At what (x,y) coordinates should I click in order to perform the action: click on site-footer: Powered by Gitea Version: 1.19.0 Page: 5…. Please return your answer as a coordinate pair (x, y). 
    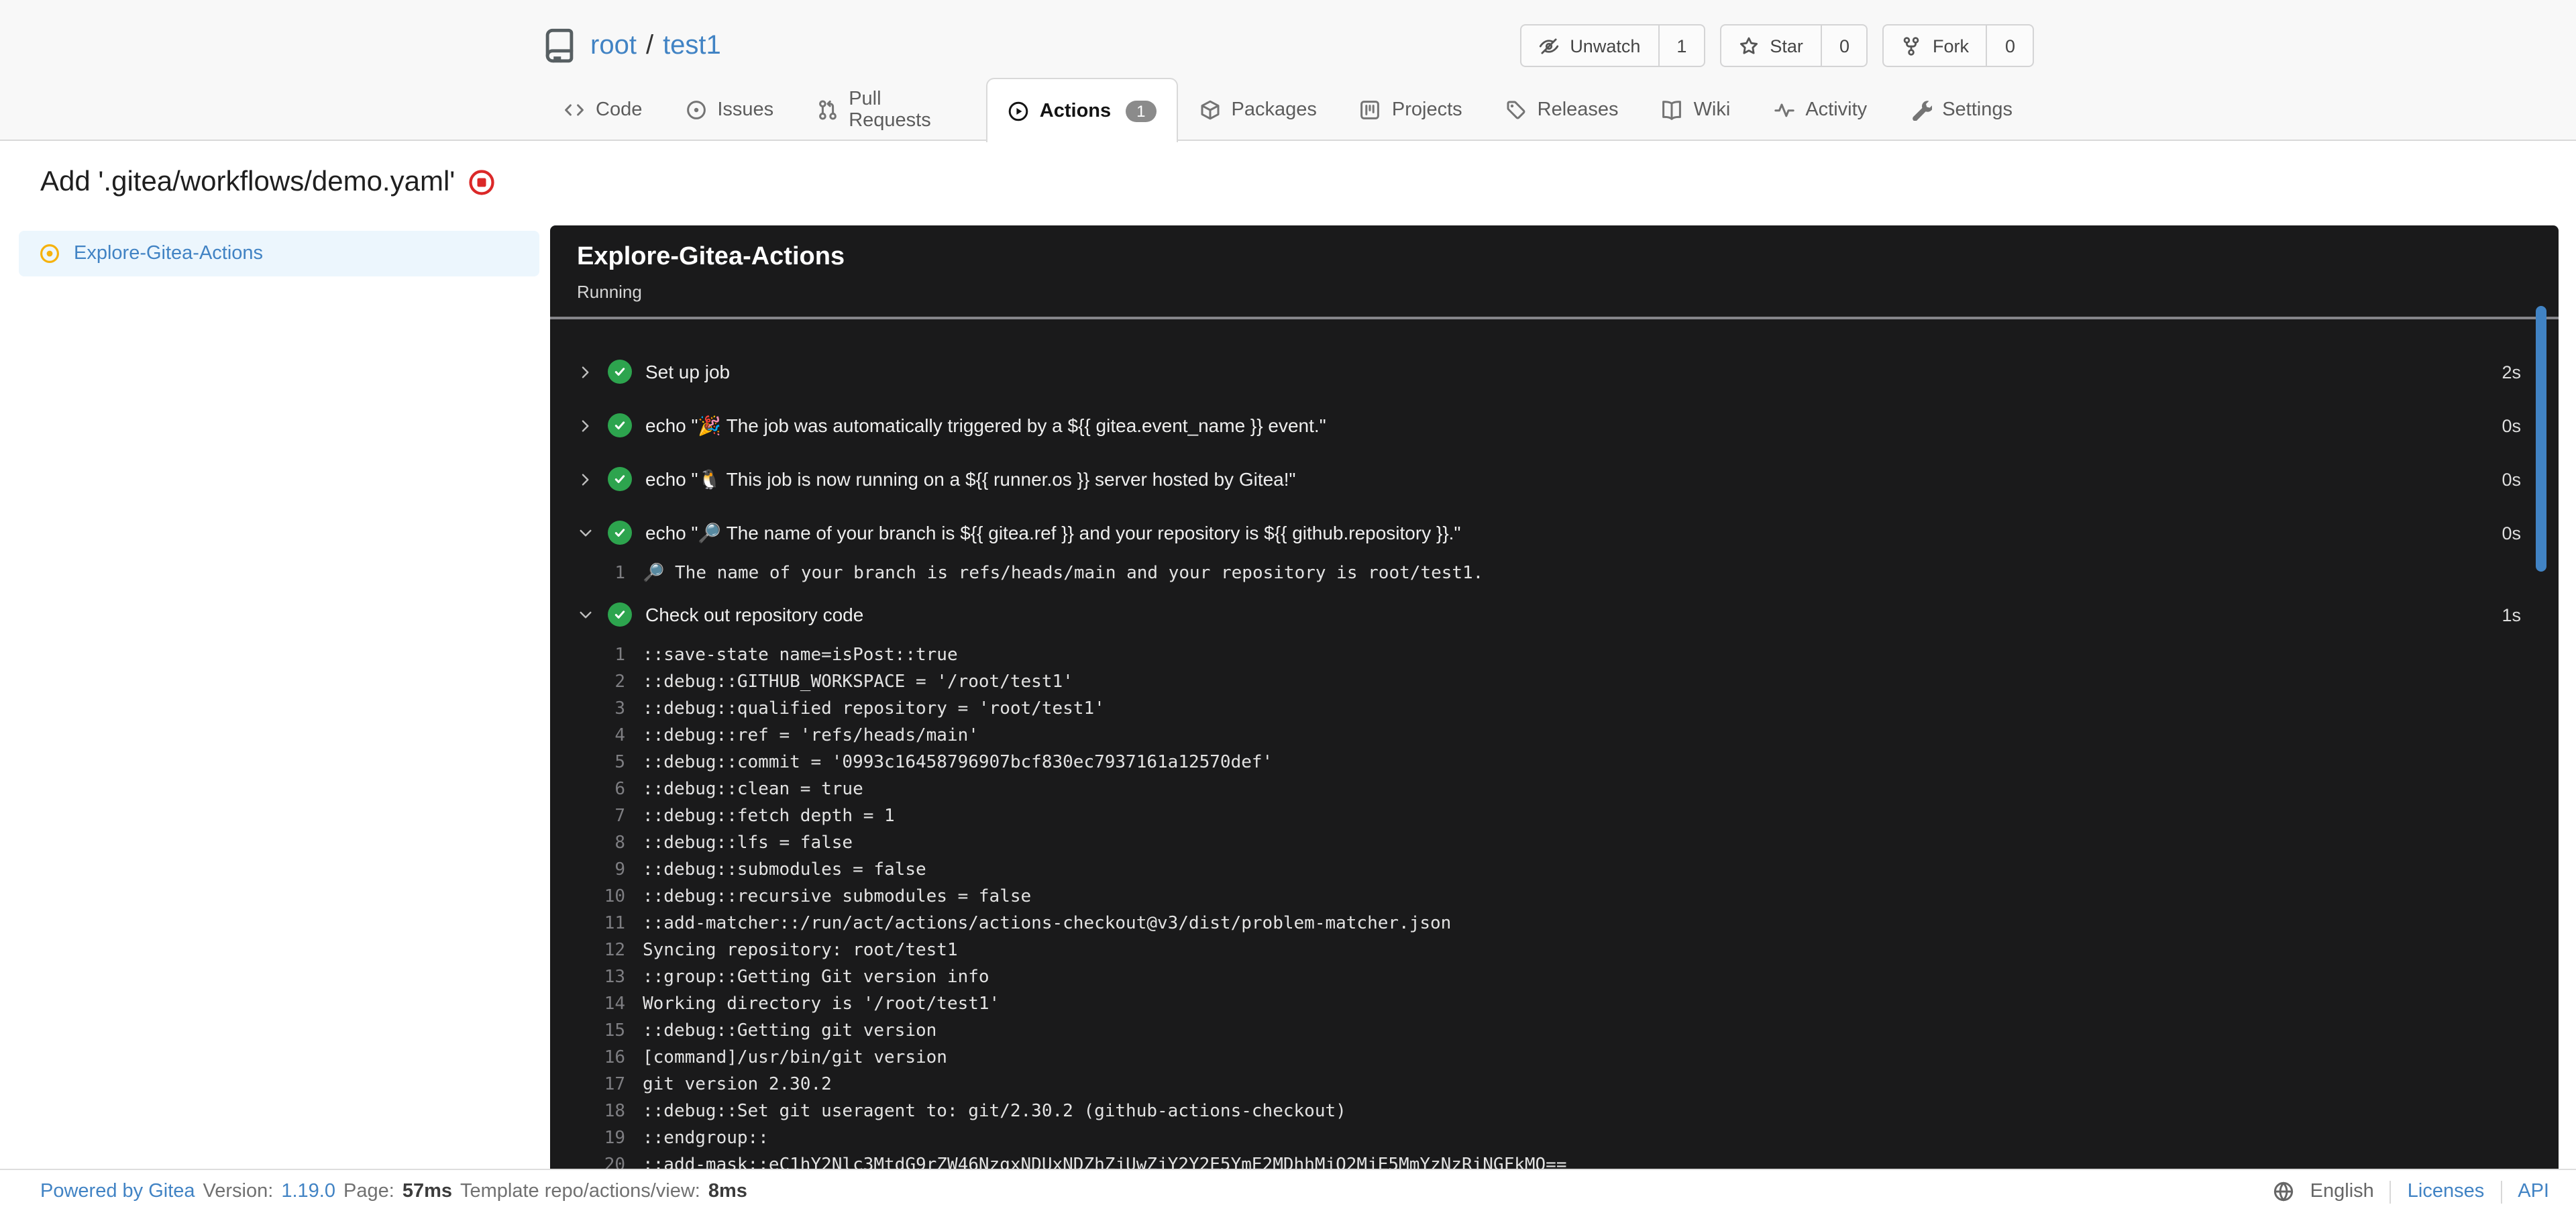
    Looking at the image, I should click on (1288, 1191).